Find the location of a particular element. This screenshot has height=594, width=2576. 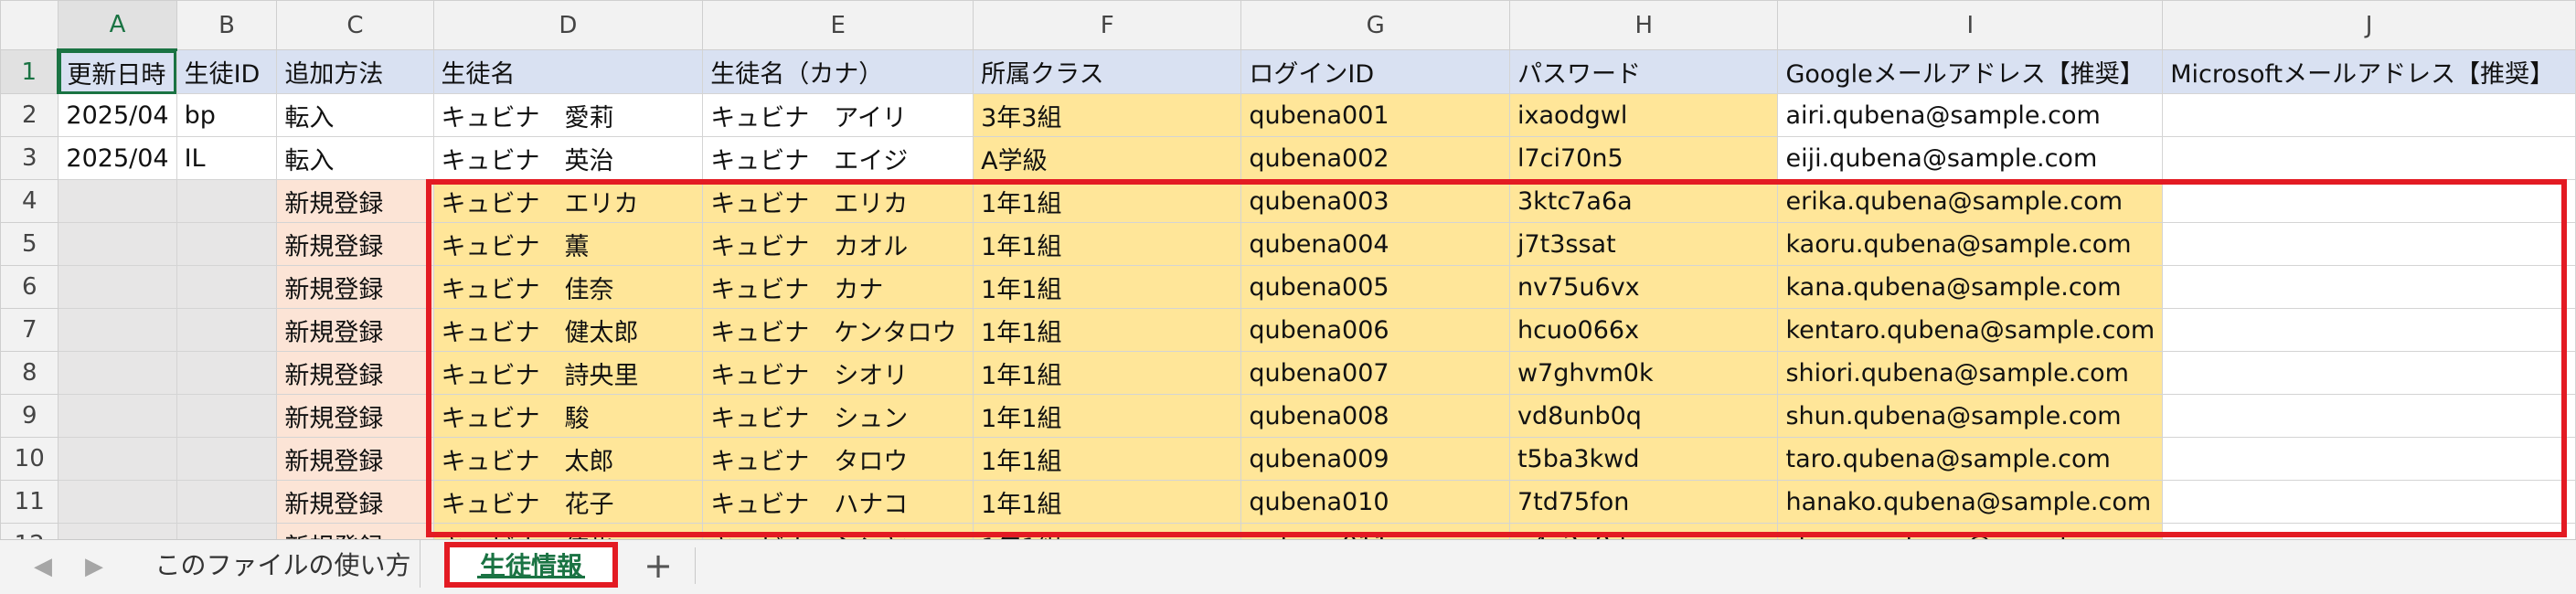

plus-icon: + is located at coordinates (658, 566).